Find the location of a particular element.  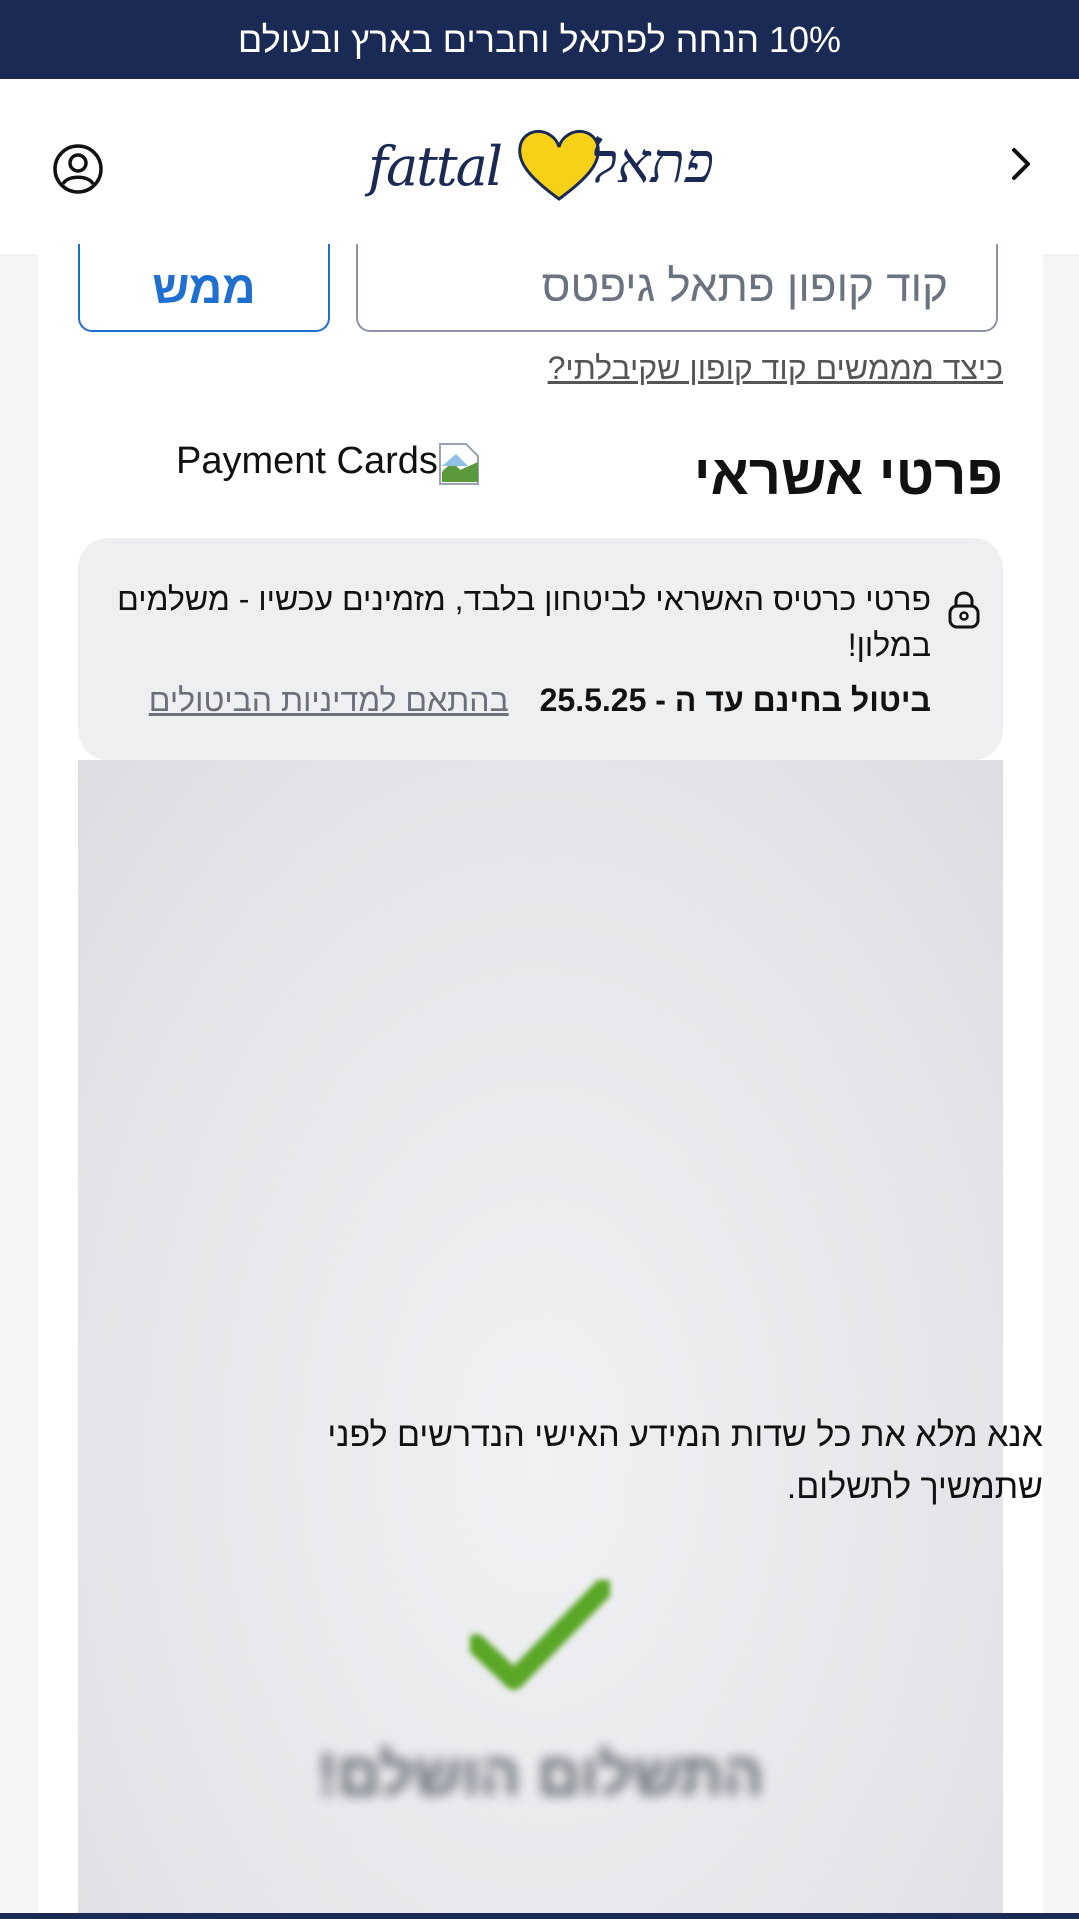

redeem-coupon-button: ממש is located at coordinates (204, 288).